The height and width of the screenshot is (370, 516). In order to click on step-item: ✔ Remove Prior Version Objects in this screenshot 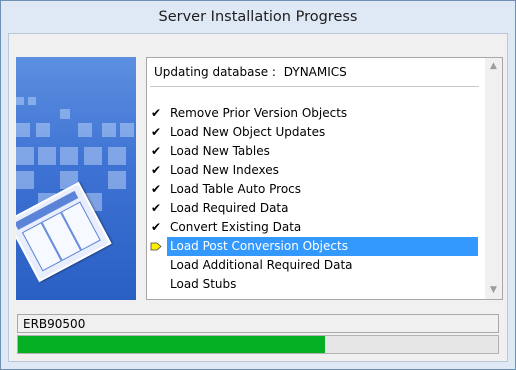, I will do `click(313, 113)`.